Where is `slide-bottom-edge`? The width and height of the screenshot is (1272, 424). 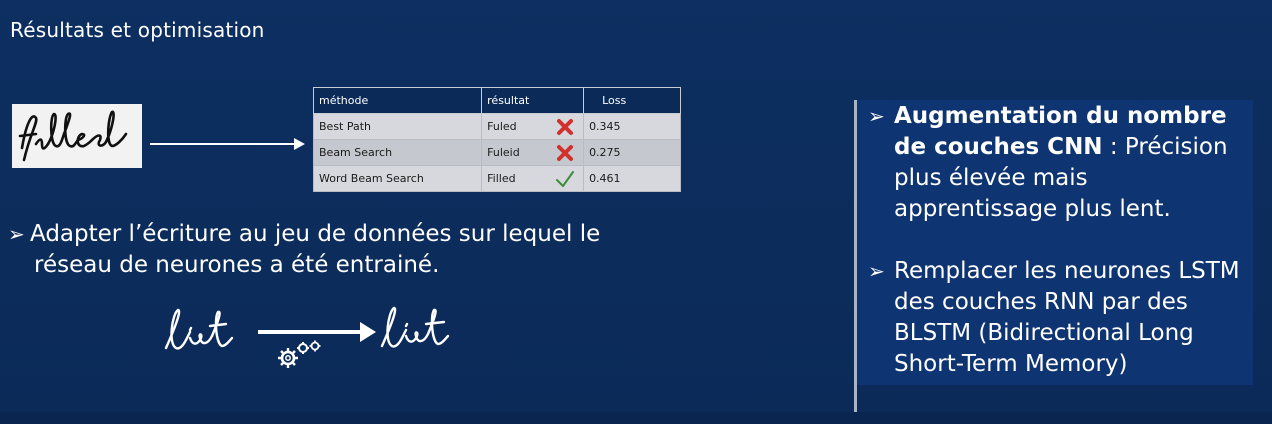 slide-bottom-edge is located at coordinates (636, 418).